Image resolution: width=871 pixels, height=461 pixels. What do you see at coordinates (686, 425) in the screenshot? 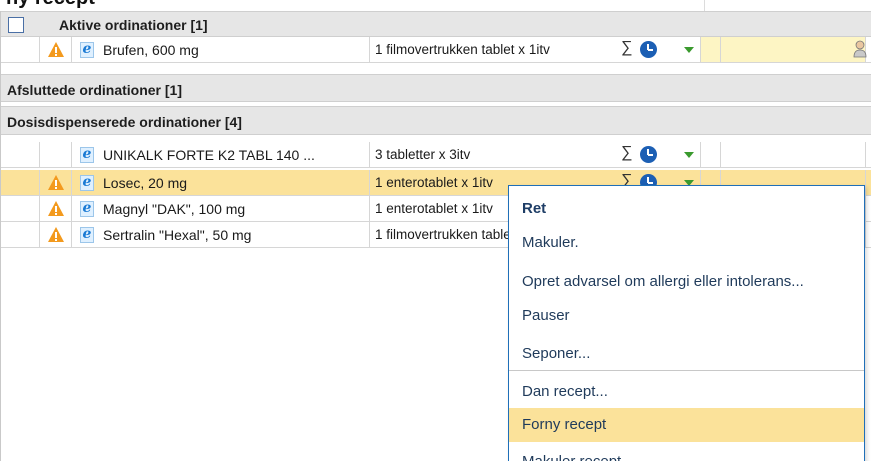
I see `menu-item-forny-recept: Forny recept` at bounding box center [686, 425].